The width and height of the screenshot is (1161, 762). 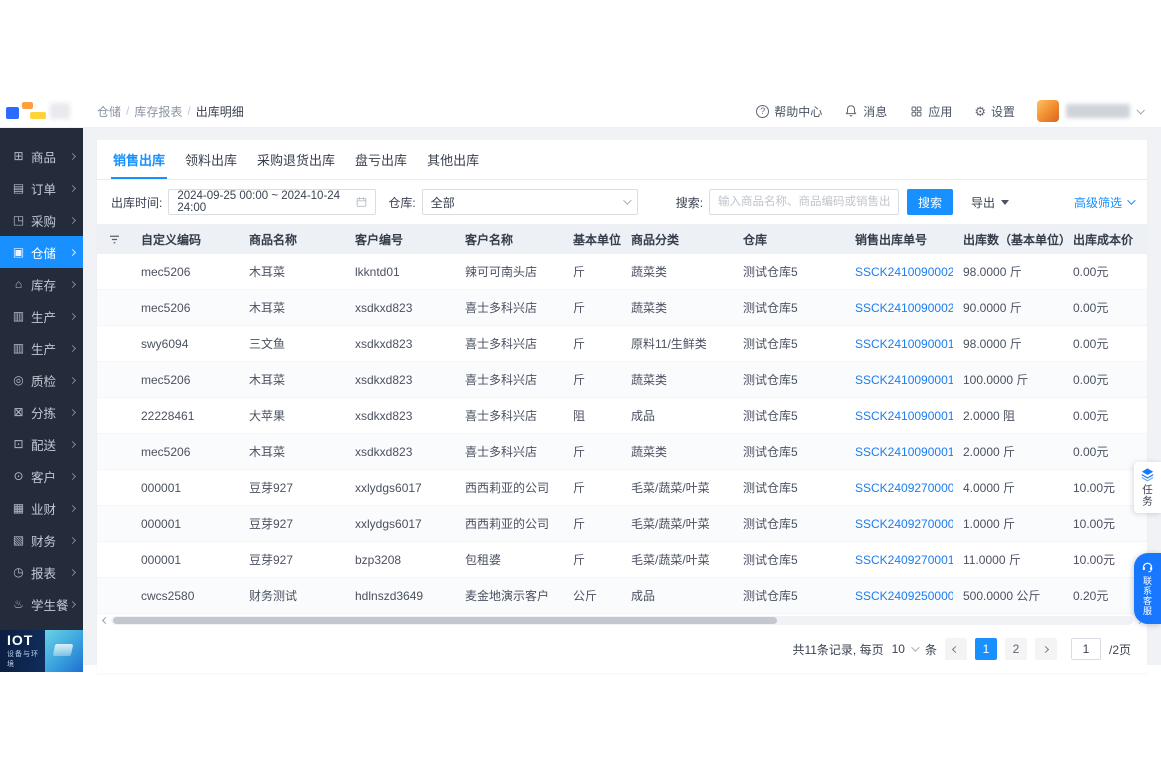 What do you see at coordinates (109, 111) in the screenshot?
I see `breadcrumb-item-warehouse: 仓储` at bounding box center [109, 111].